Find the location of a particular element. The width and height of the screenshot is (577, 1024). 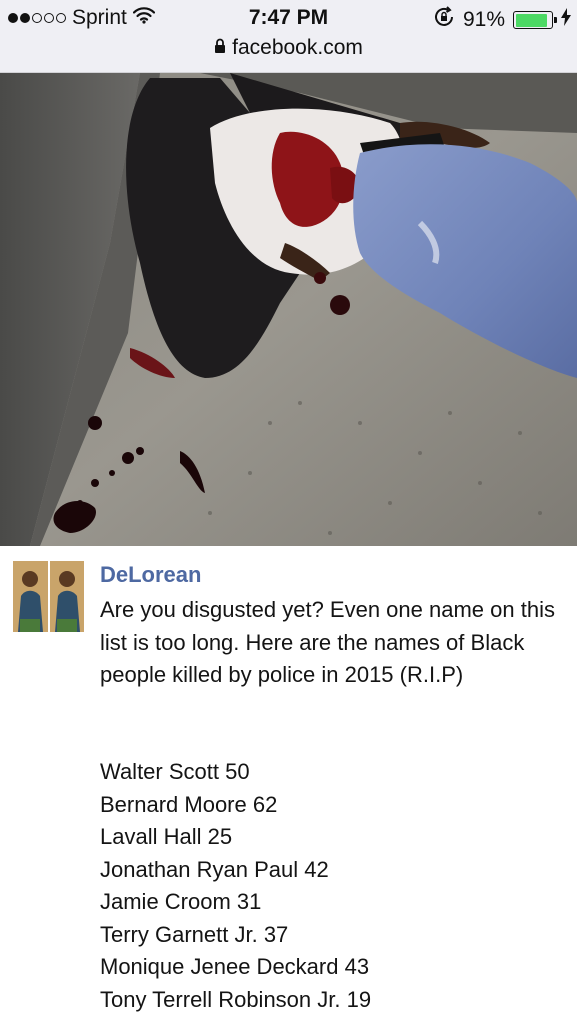

battery-percent: 91% is located at coordinates (483, 19).